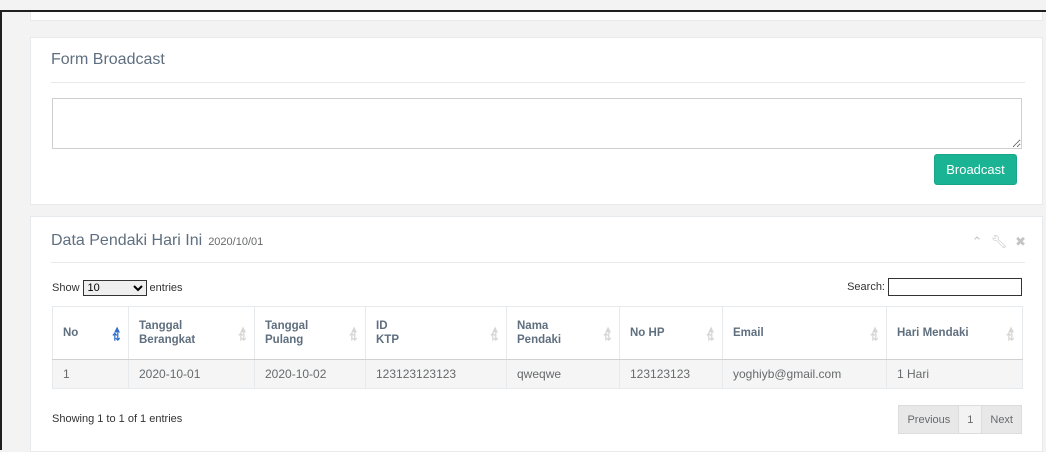 This screenshot has height=452, width=1046. I want to click on page-1-button: 1, so click(970, 419).